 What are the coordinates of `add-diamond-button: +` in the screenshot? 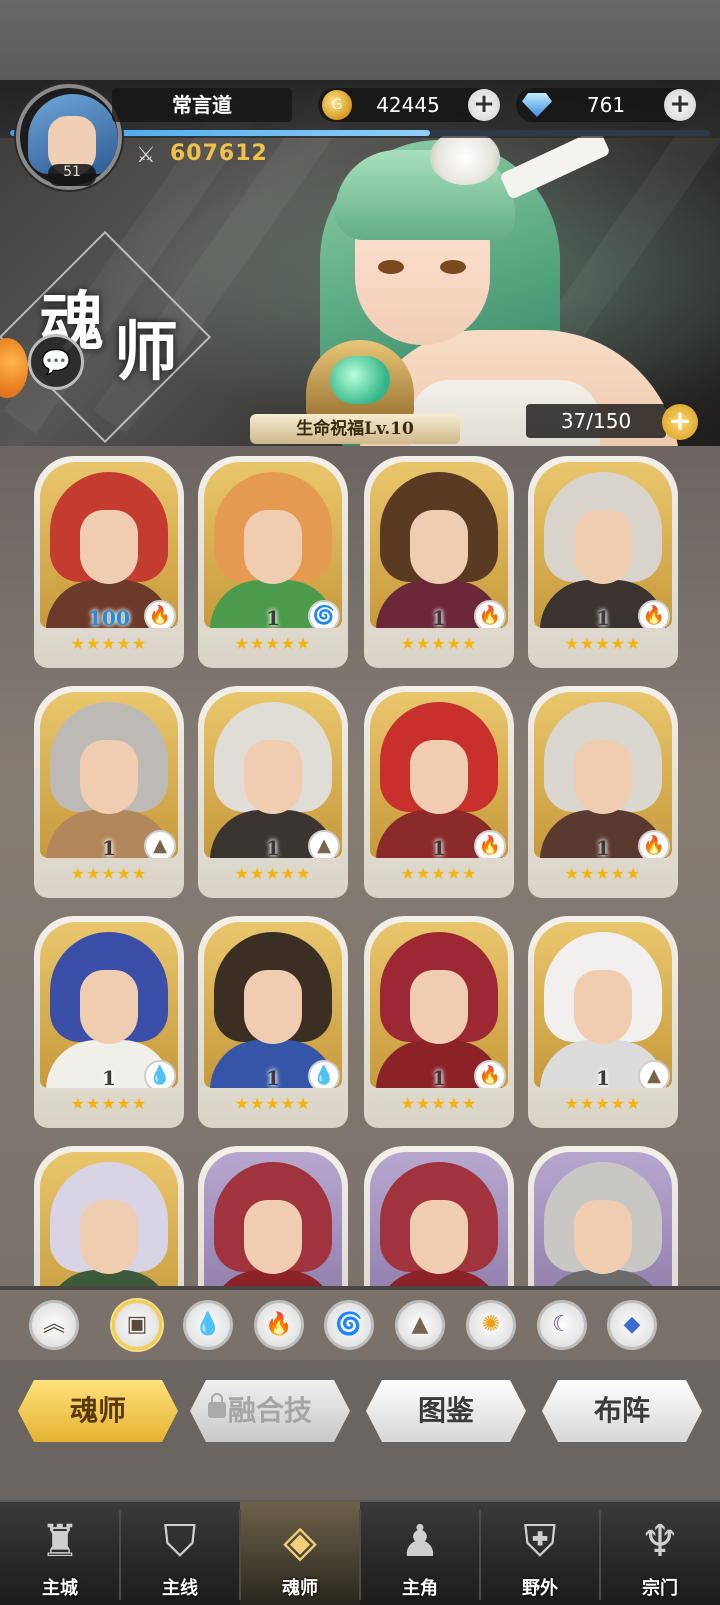 It's located at (680, 105).